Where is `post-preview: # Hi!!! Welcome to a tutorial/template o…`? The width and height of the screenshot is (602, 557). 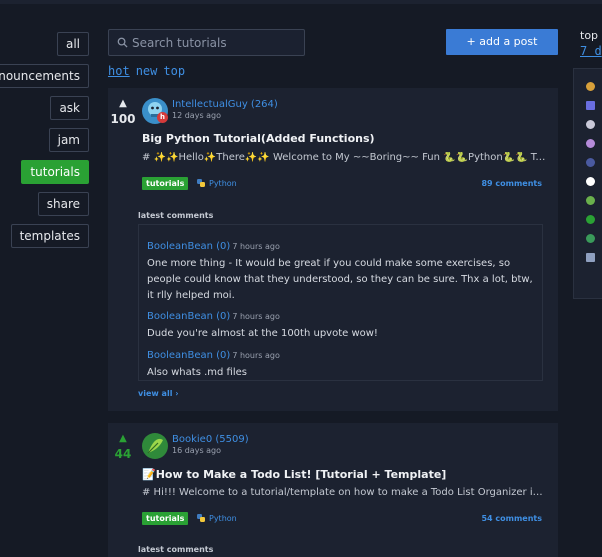 post-preview: # Hi!!! Welcome to a tutorial/template o… is located at coordinates (344, 492).